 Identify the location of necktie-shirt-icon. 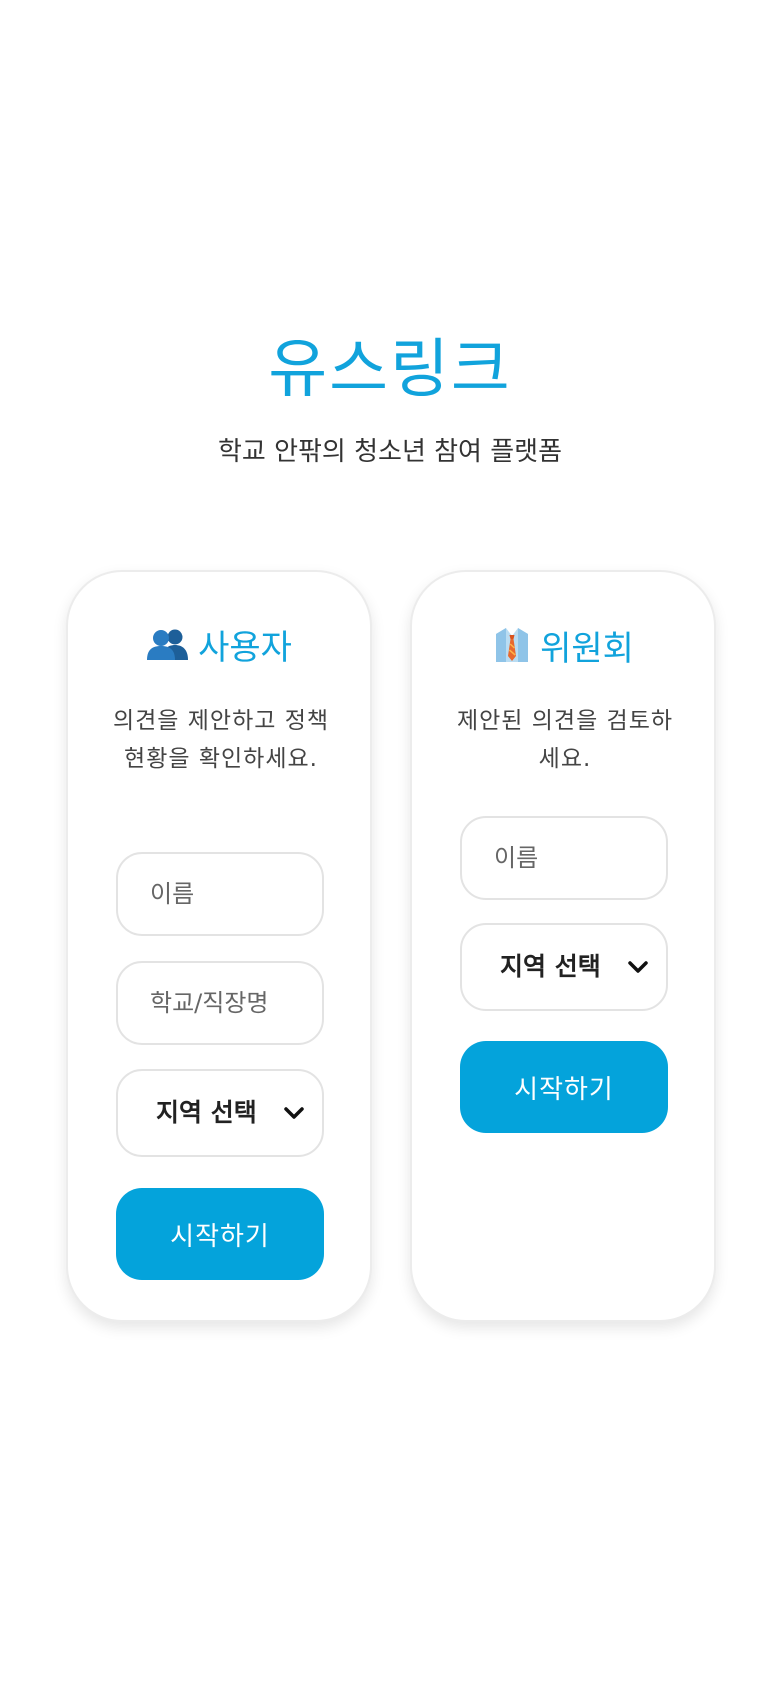
(512, 650).